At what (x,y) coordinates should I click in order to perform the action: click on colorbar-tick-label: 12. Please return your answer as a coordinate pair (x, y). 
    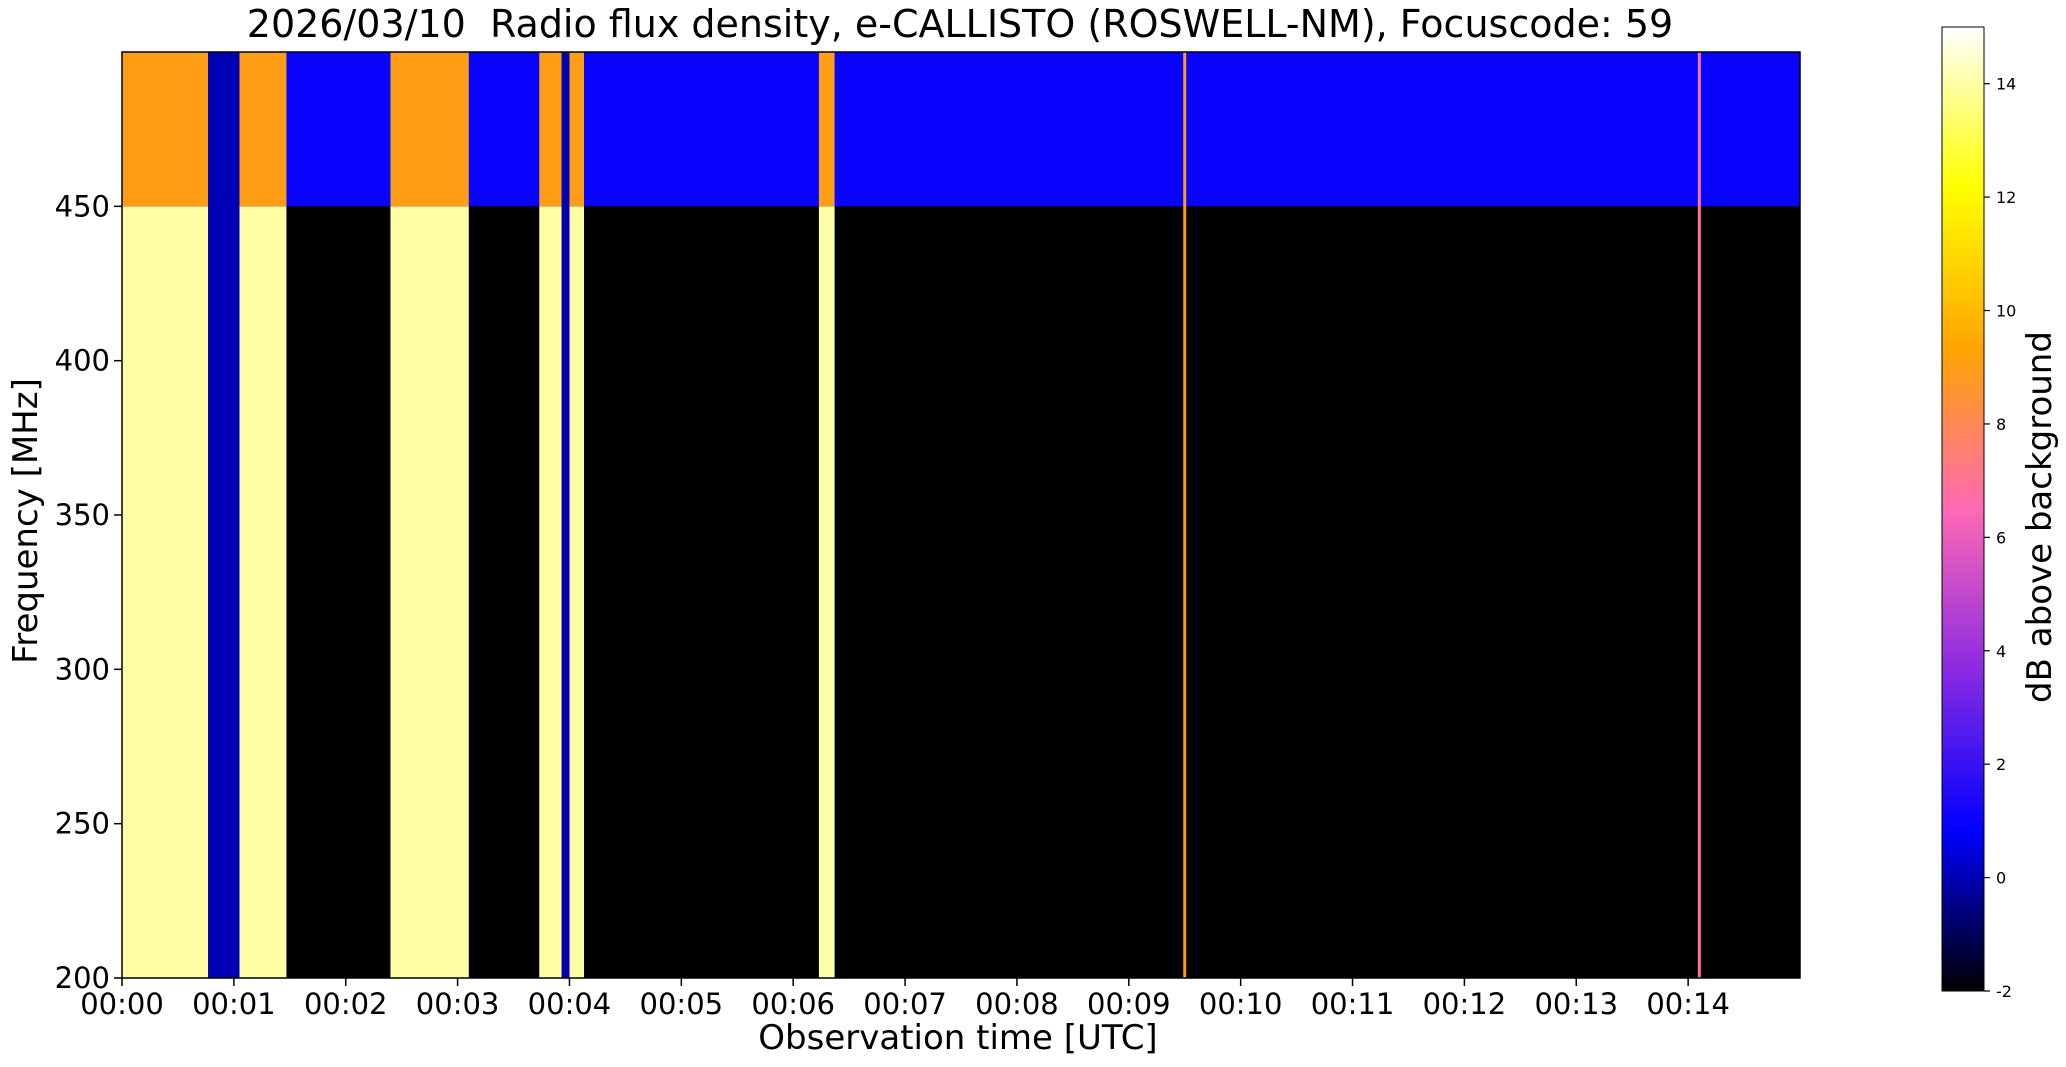
    Looking at the image, I should click on (2006, 197).